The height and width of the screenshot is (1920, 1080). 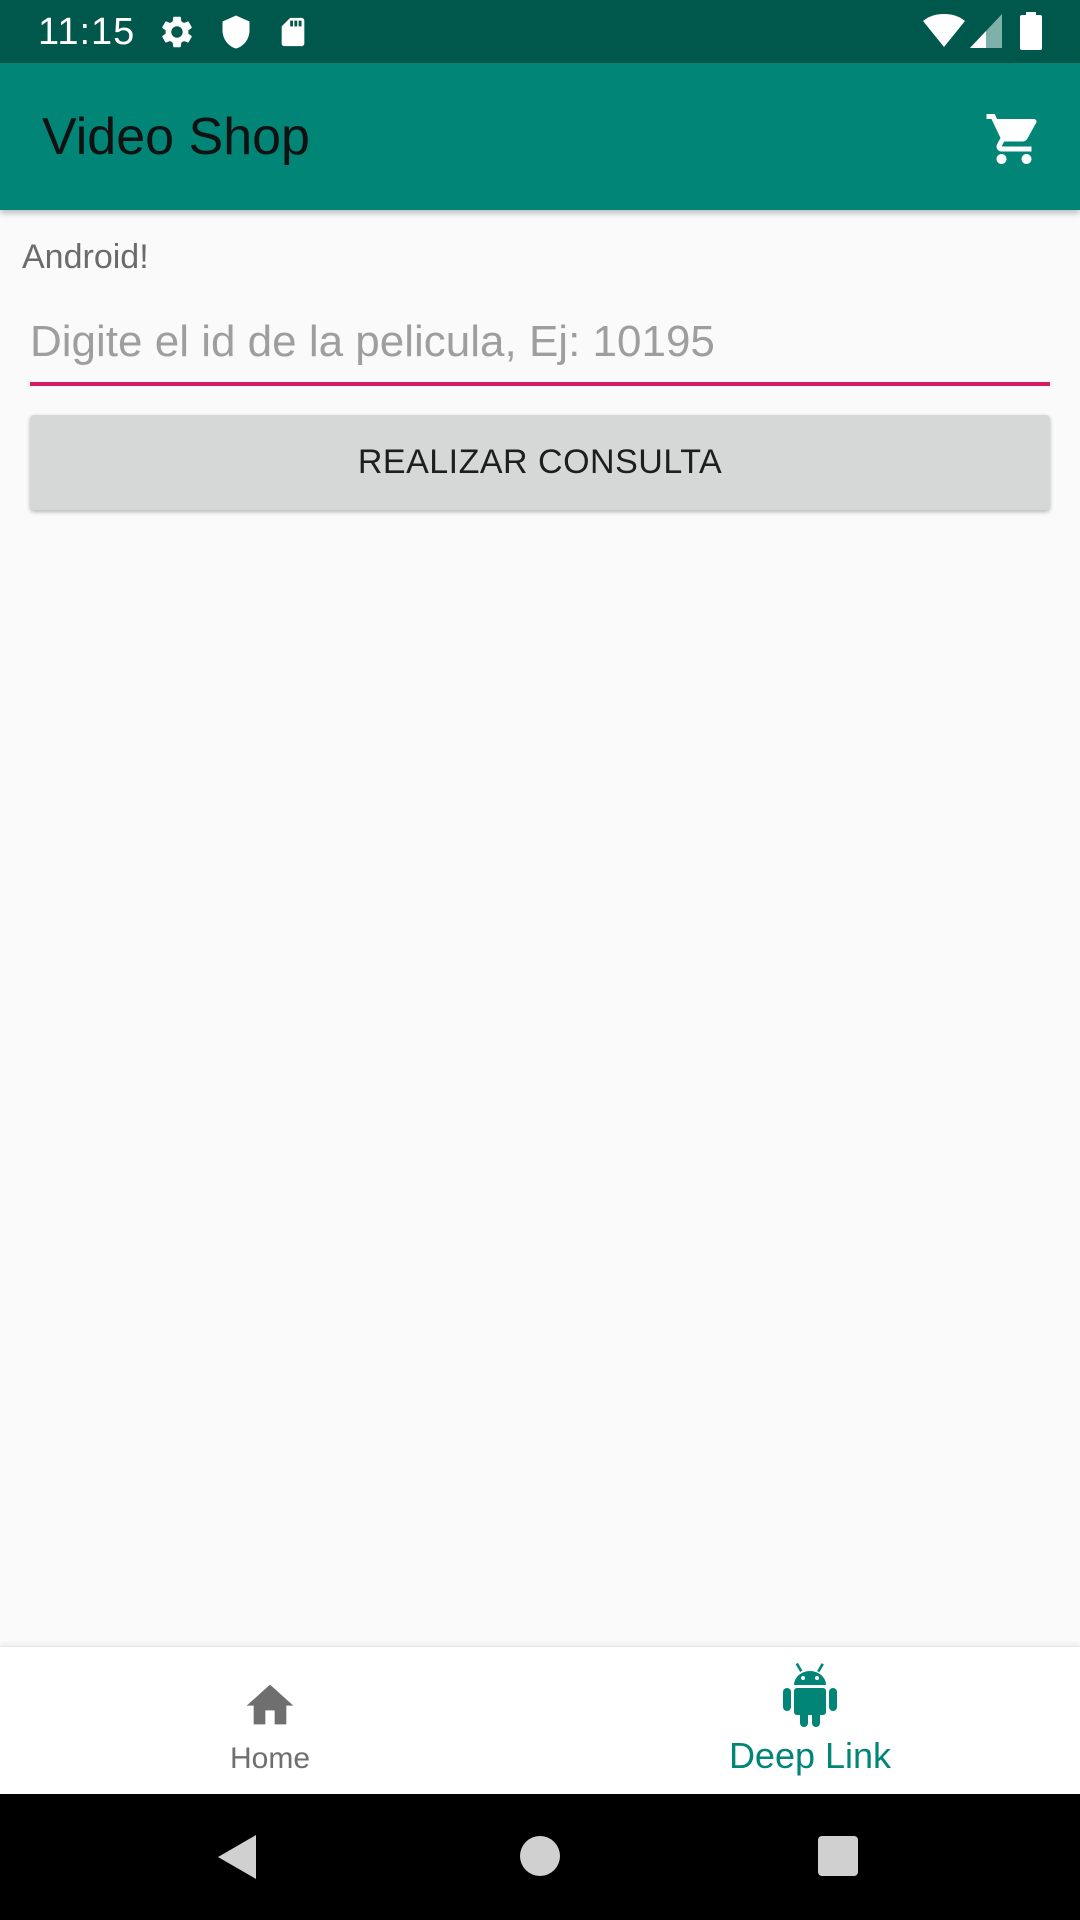 I want to click on recents-icon, so click(x=838, y=1856).